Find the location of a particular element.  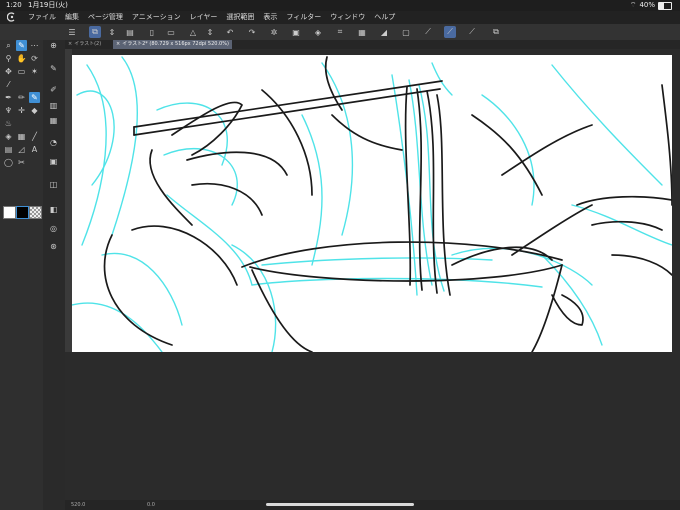

material-icon: ◧ is located at coordinates (53, 209).